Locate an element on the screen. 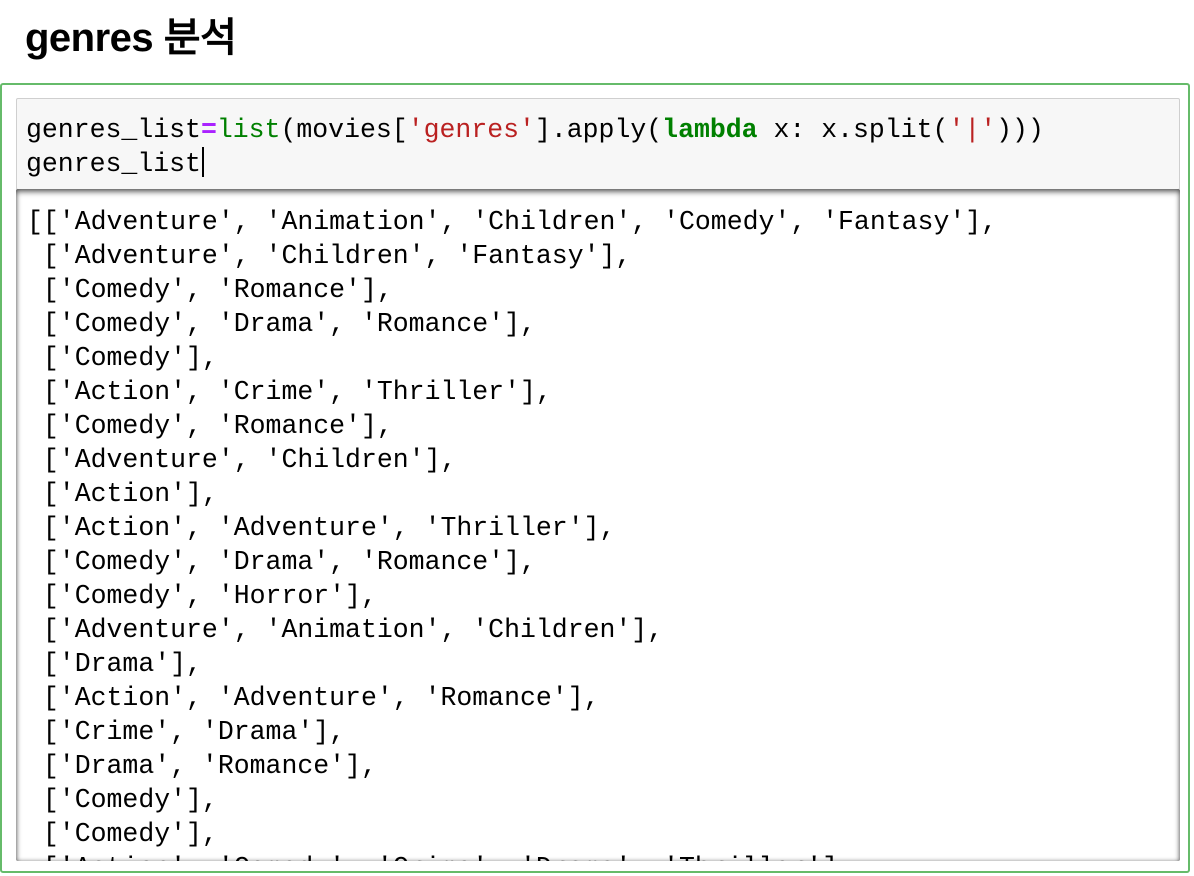  code-text: (movies[ is located at coordinates (344, 130).